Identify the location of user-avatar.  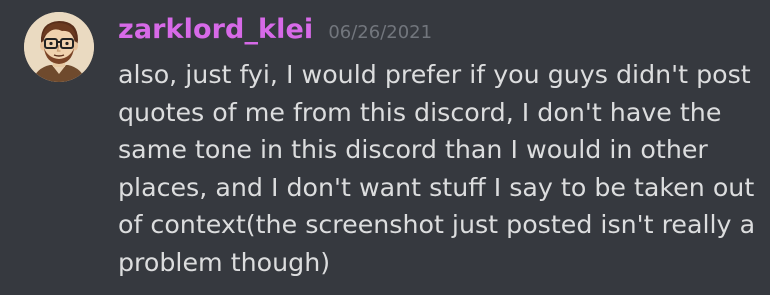
(59, 47).